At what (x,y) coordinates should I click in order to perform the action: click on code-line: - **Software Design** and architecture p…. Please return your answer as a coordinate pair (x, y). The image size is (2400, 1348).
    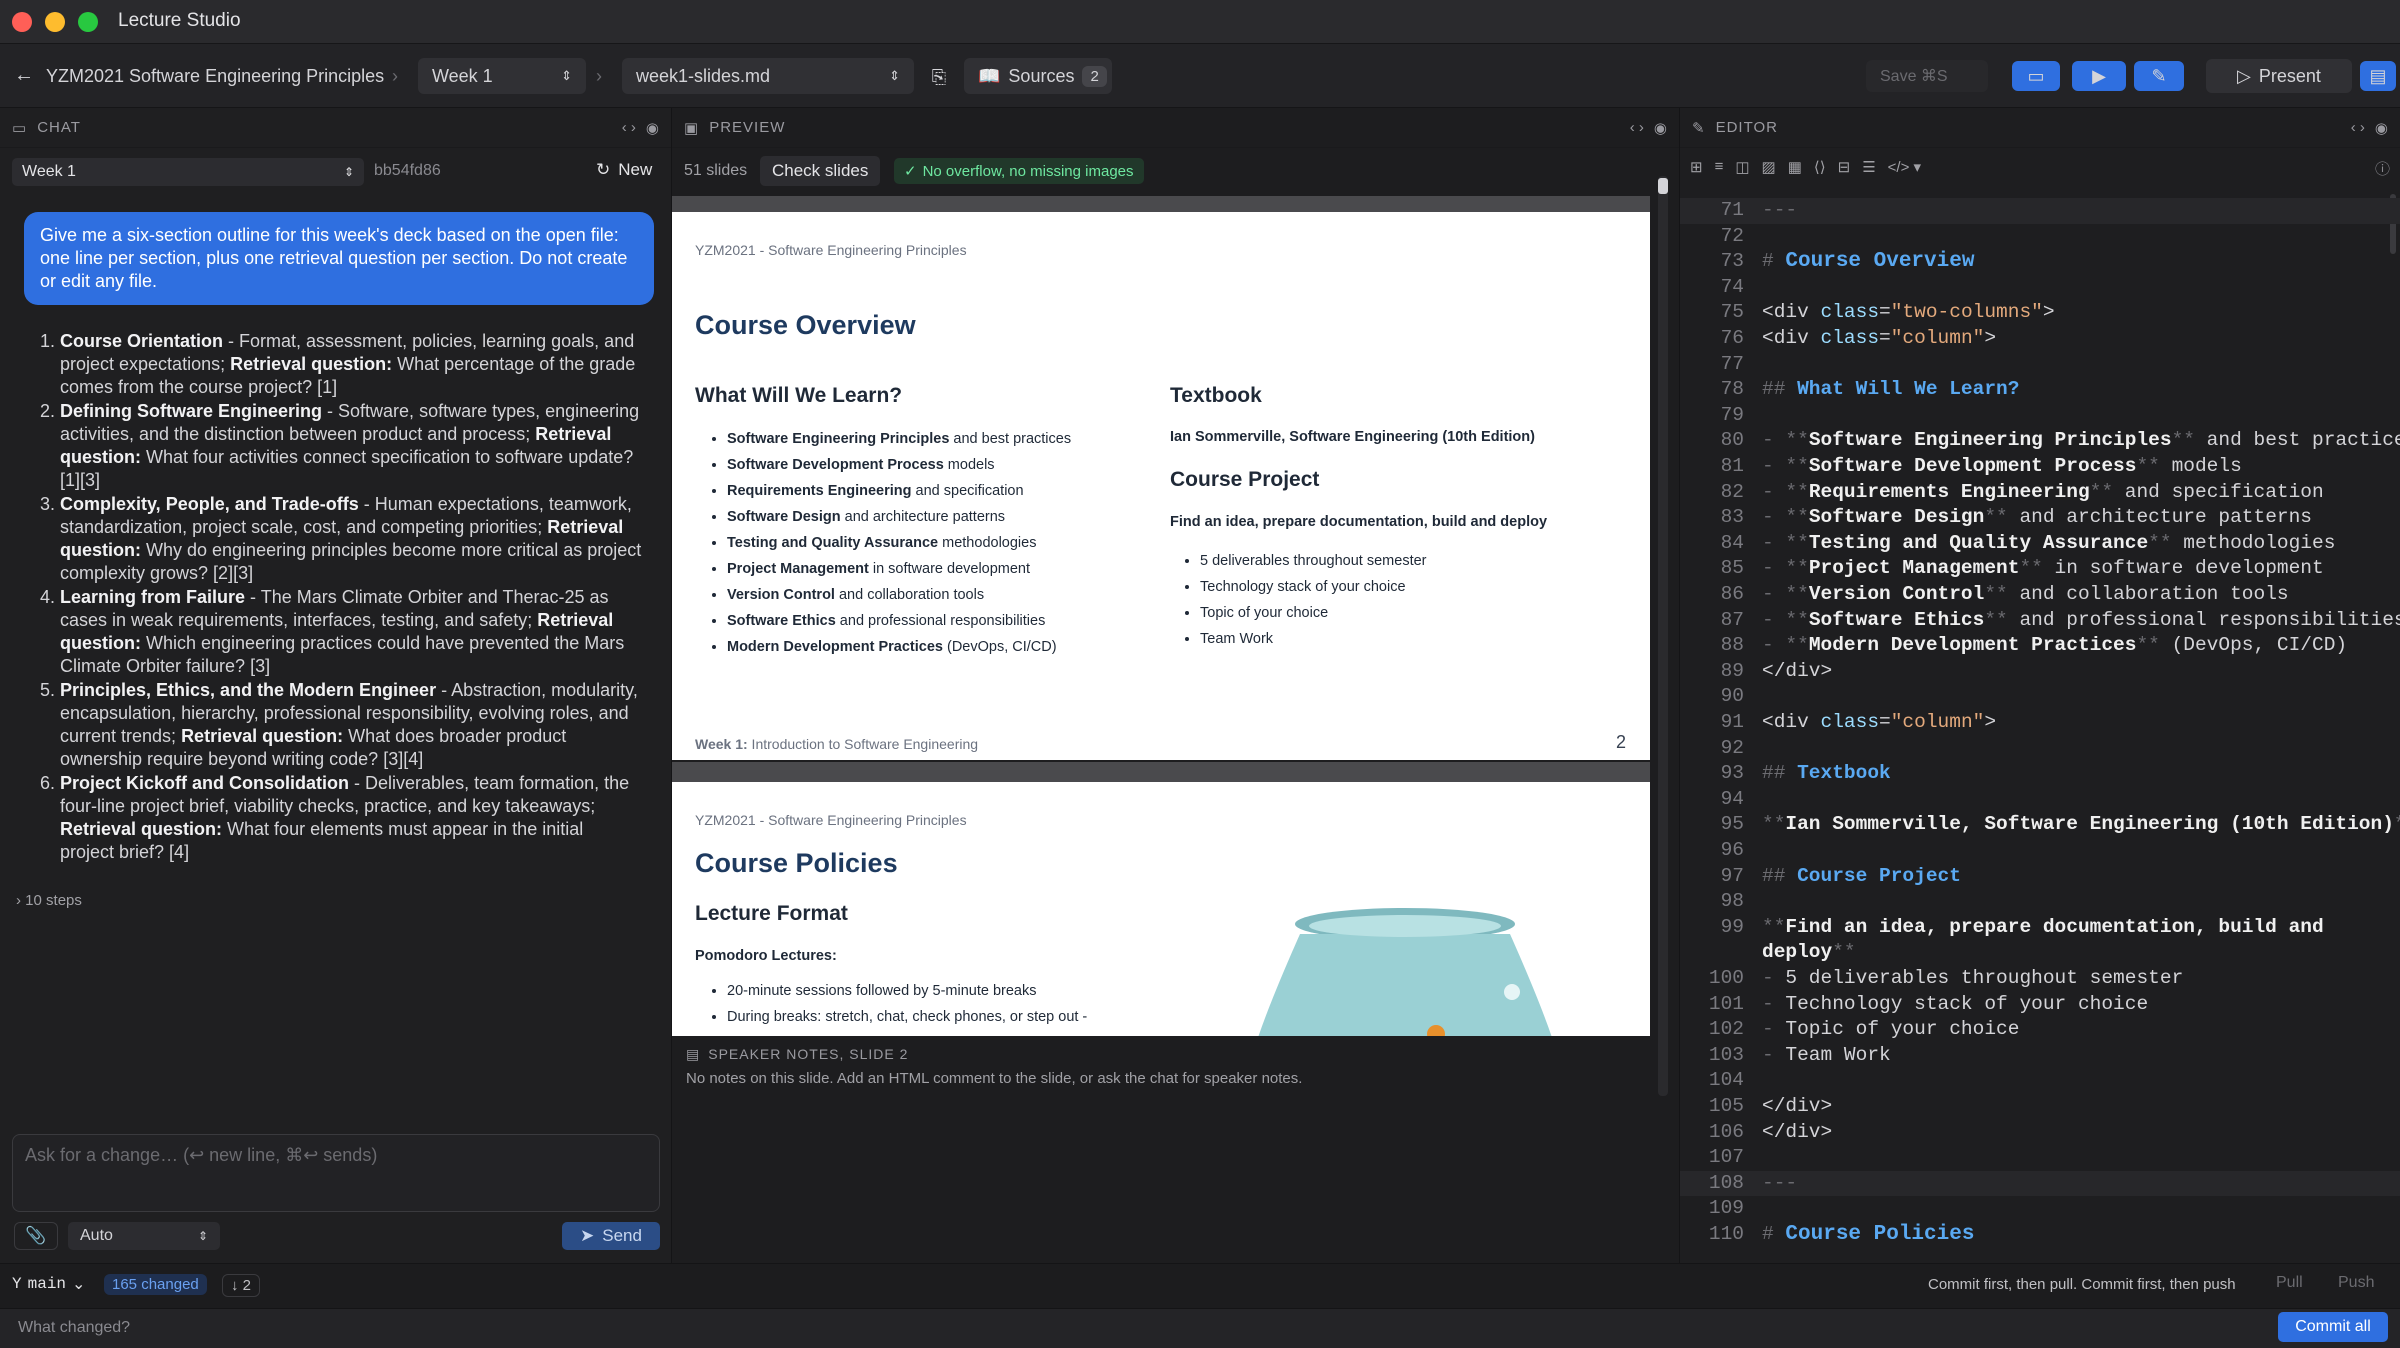
    Looking at the image, I should click on (2037, 518).